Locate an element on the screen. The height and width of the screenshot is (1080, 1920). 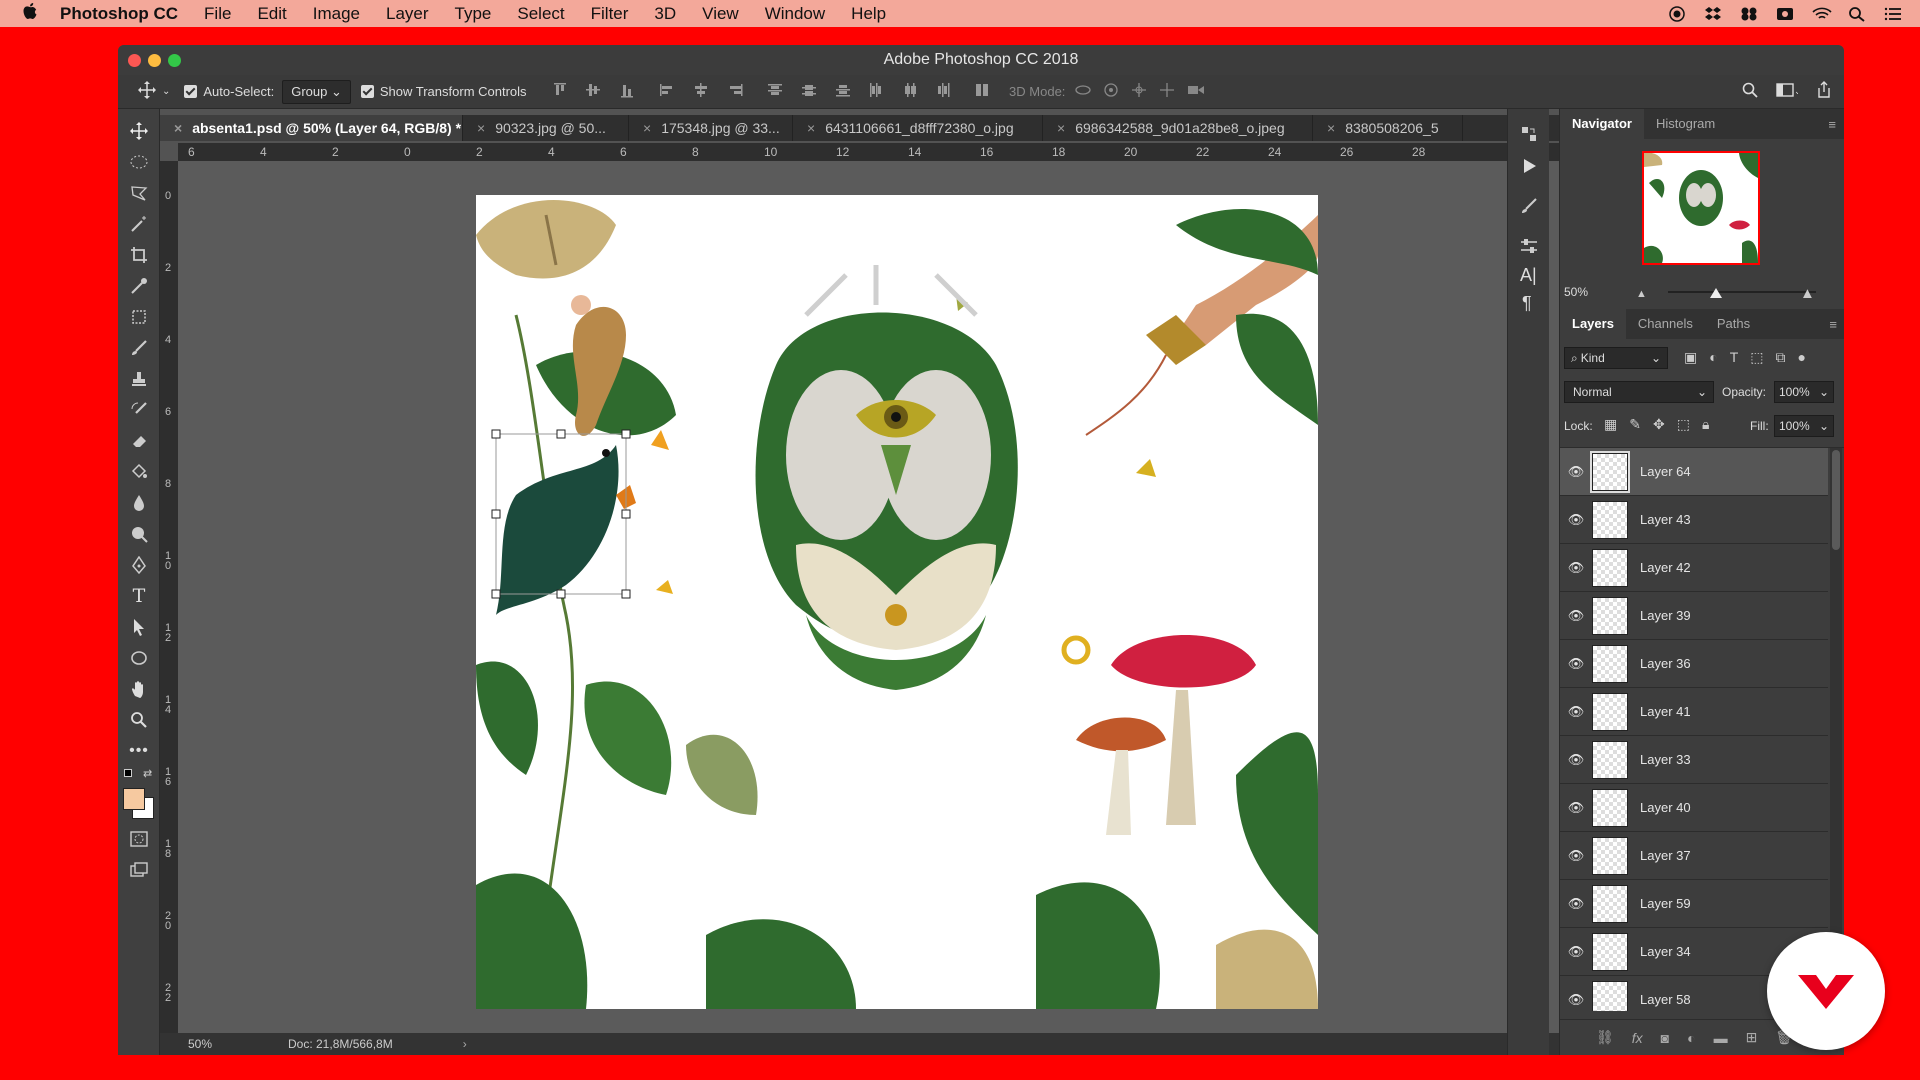
navigator-zoom-slider is located at coordinates (1742, 292).